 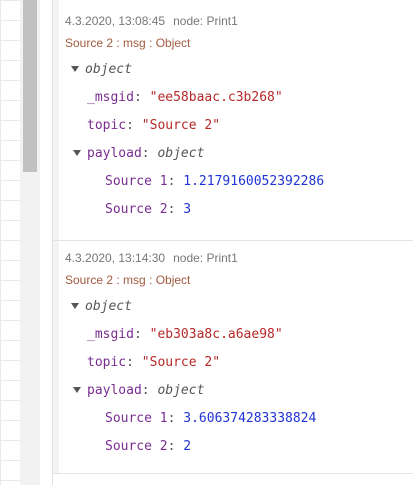 I want to click on workspace-grid, so click(x=10, y=242).